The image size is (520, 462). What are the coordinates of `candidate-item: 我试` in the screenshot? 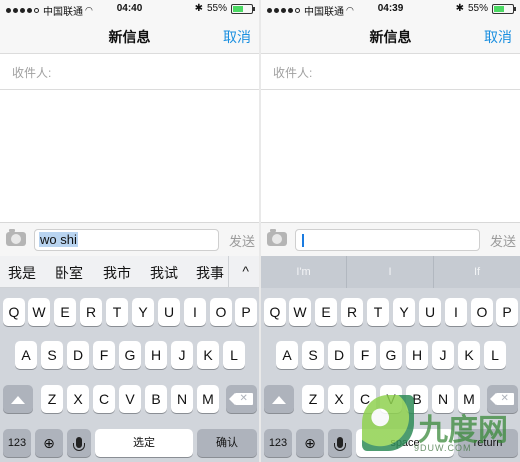 It's located at (164, 273).